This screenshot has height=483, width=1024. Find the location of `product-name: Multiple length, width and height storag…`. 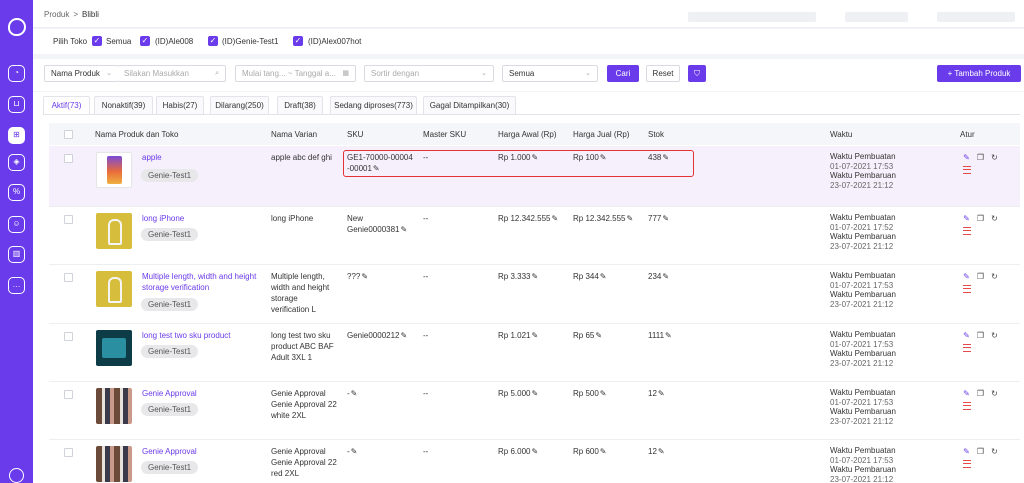

product-name: Multiple length, width and height storag… is located at coordinates (203, 282).